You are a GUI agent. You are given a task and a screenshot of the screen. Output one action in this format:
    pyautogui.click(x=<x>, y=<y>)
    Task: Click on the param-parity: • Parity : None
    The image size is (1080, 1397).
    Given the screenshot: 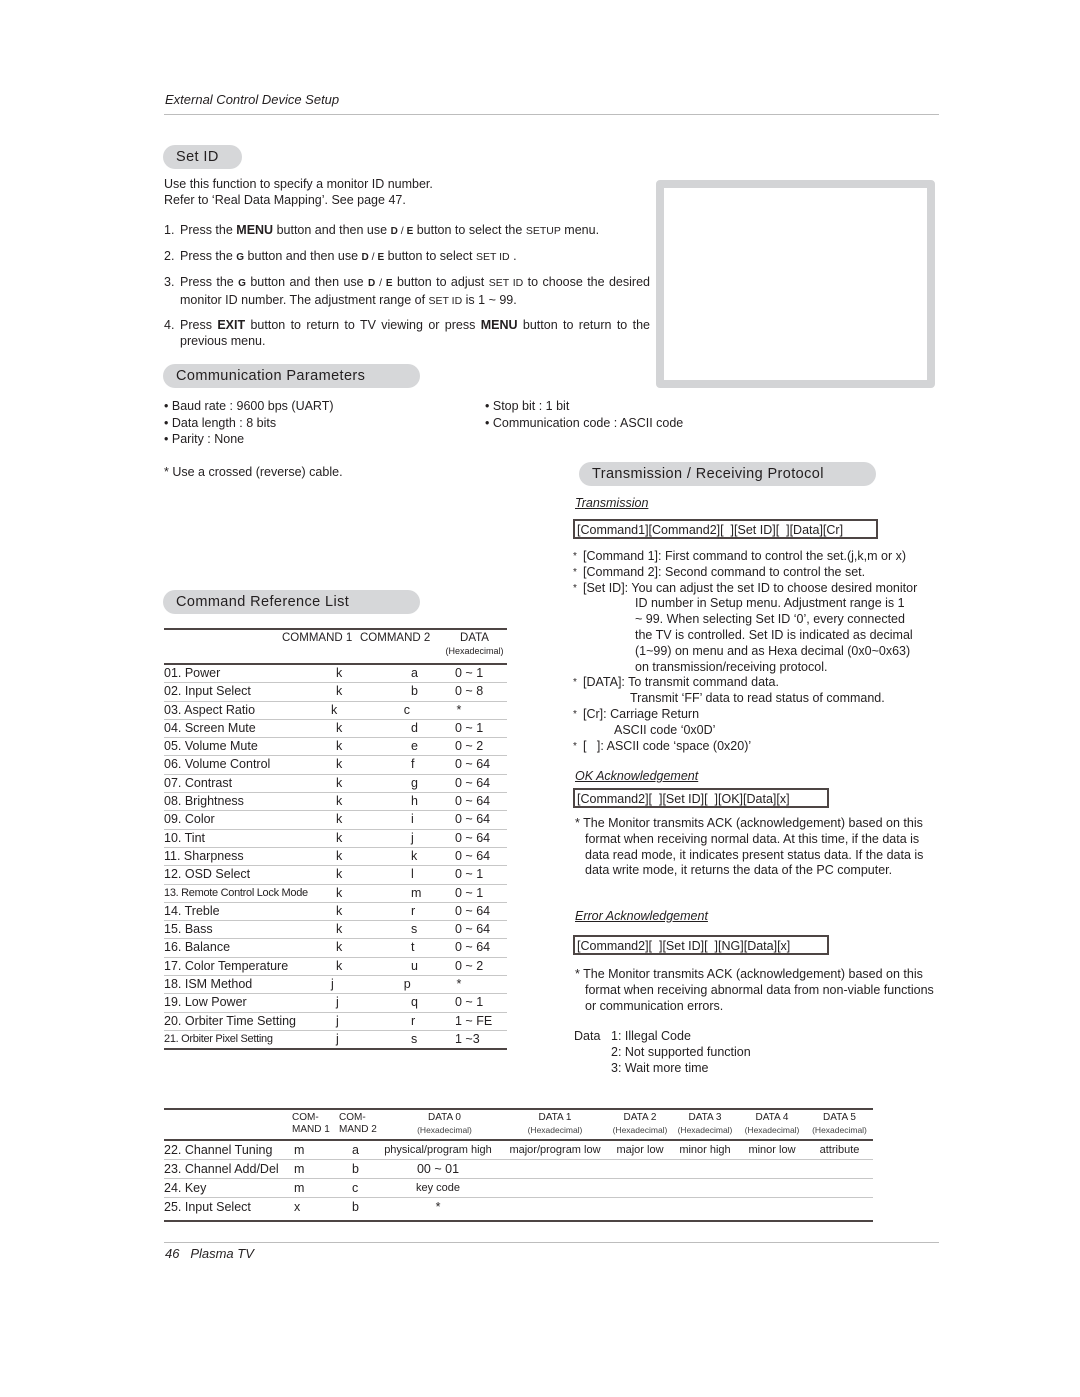 What is the action you would take?
    pyautogui.click(x=204, y=439)
    